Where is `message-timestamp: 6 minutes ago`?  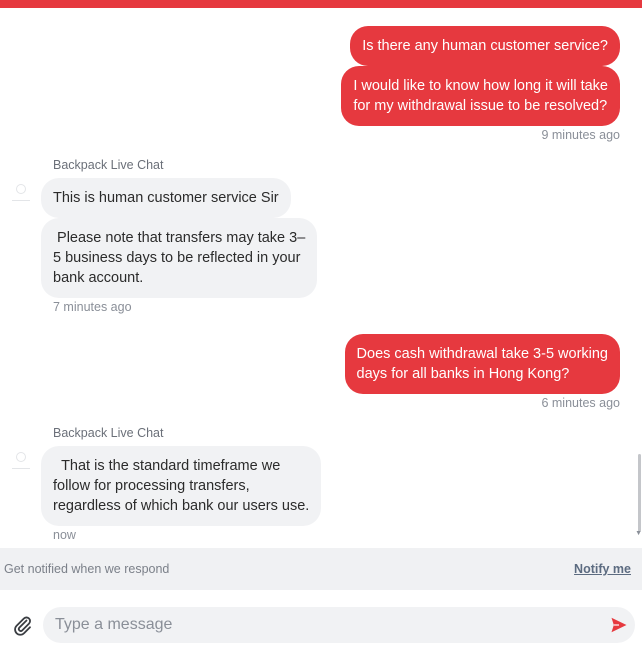 message-timestamp: 6 minutes ago is located at coordinates (580, 403).